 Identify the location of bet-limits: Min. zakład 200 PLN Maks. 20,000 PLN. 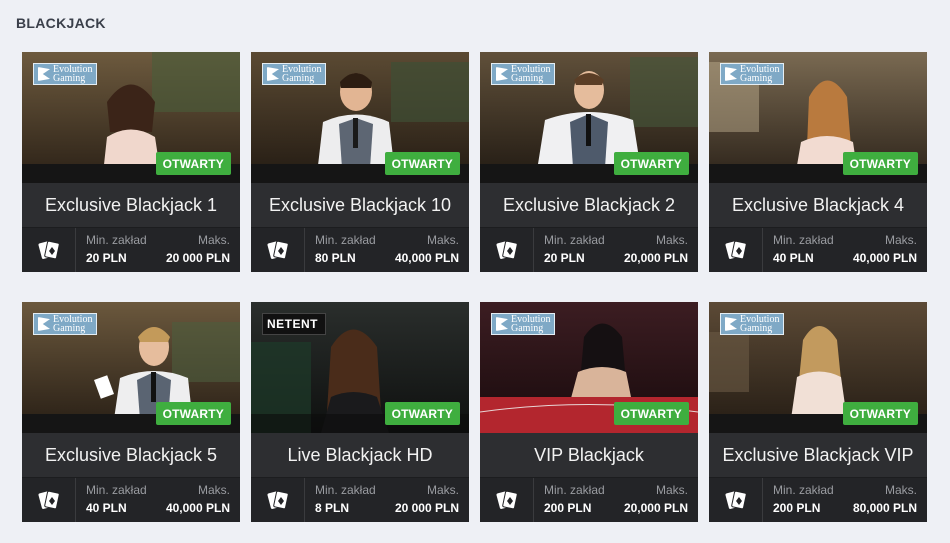
(589, 499).